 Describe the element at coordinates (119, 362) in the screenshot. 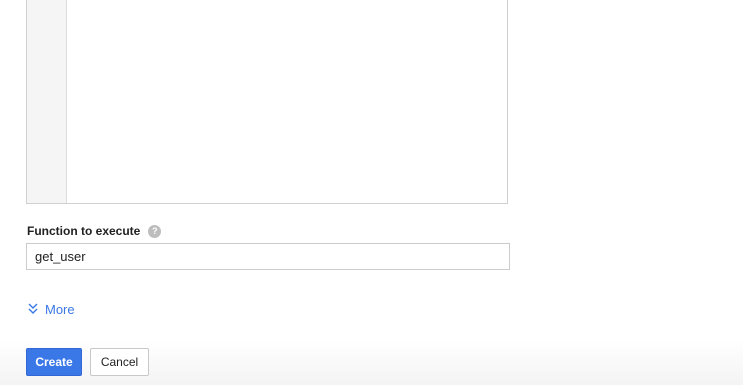

I see `cancel-button: Cancel` at that location.